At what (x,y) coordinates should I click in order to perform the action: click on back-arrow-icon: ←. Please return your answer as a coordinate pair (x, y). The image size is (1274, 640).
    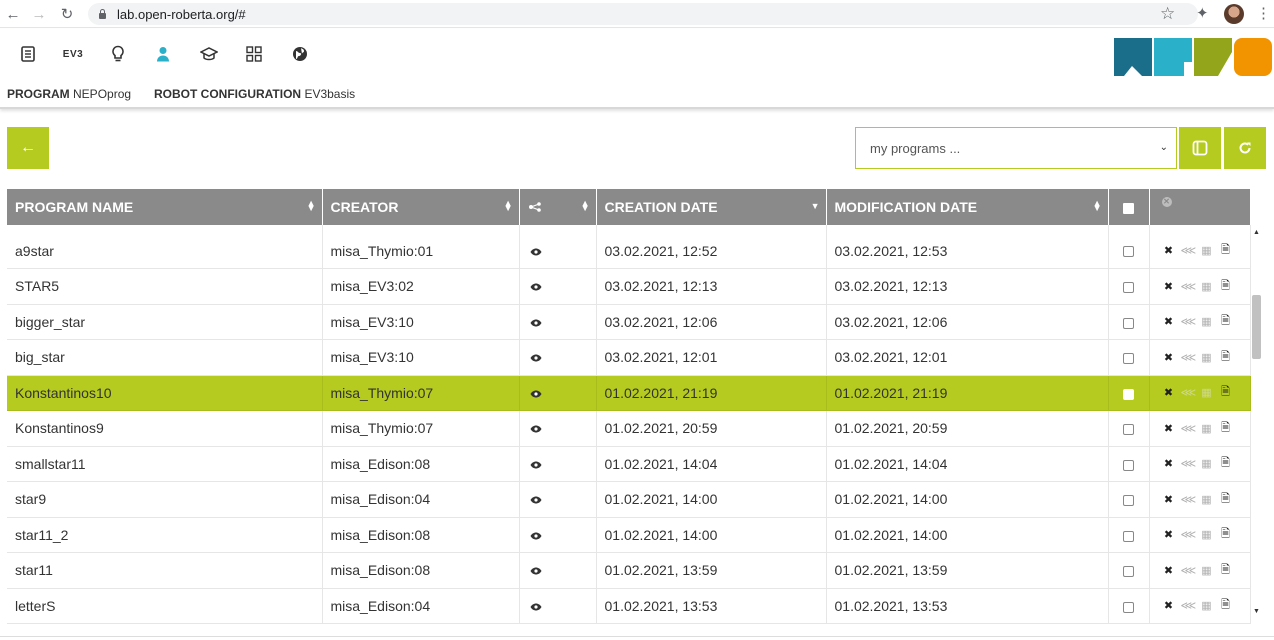
    Looking at the image, I should click on (13, 14).